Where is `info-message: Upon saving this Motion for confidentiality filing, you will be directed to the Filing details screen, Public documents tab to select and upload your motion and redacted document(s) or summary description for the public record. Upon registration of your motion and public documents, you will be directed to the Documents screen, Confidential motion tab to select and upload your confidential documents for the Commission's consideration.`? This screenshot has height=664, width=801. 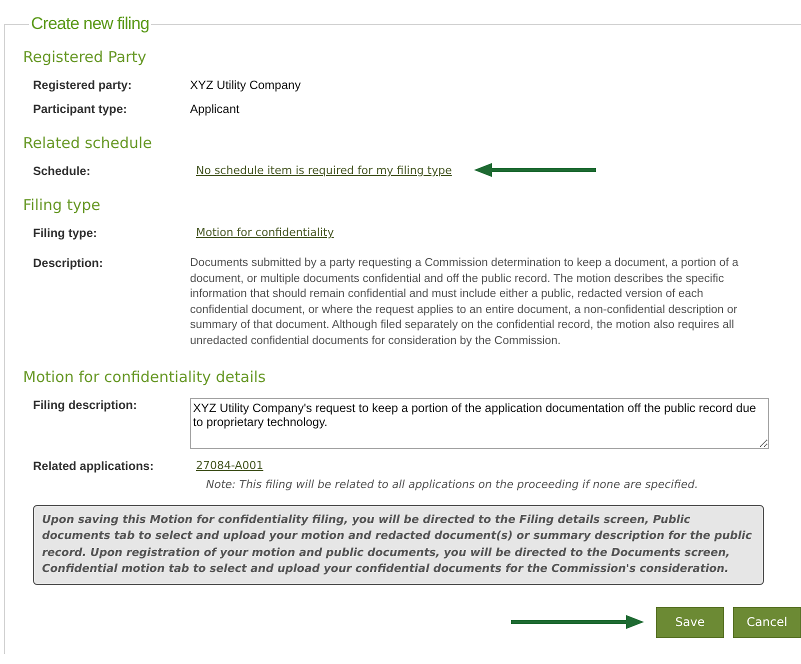
info-message: Upon saving this Motion for confidentiality filing, you will be directed to the Filing details screen, Public documents tab to select and upload your motion and redacted document(s) or summary description for the public record. Upon registration of your motion and public documents, you will be directed to the Documents screen, Confidential motion tab to select and upload your confidential documents for the Commission's consideration. is located at coordinates (398, 544).